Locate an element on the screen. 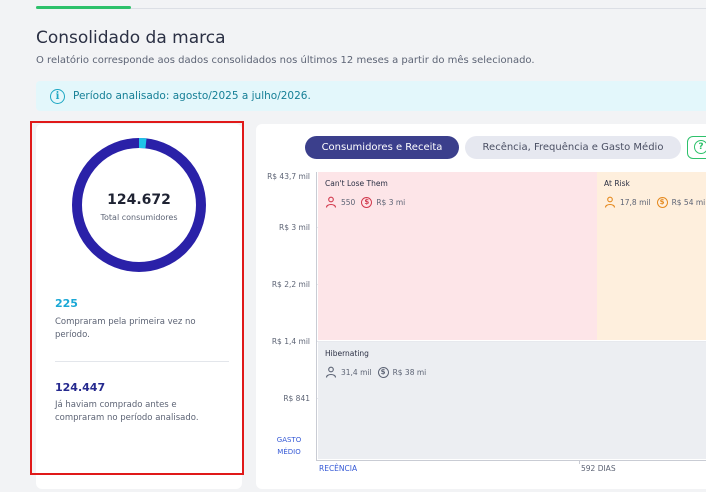 The height and width of the screenshot is (492, 706). y-tick-label: R$ 43,7 mil is located at coordinates (288, 176).